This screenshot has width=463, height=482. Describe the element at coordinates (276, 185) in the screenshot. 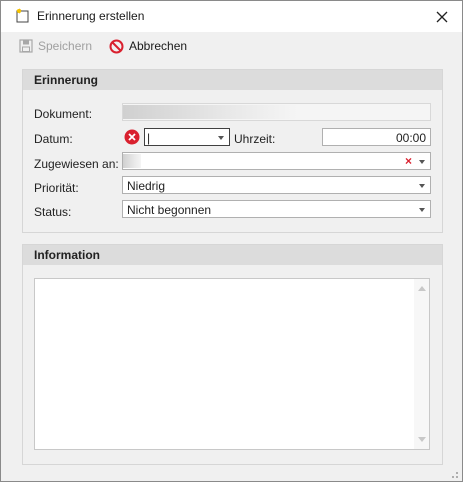

I see `priority-select: Niedrig` at that location.